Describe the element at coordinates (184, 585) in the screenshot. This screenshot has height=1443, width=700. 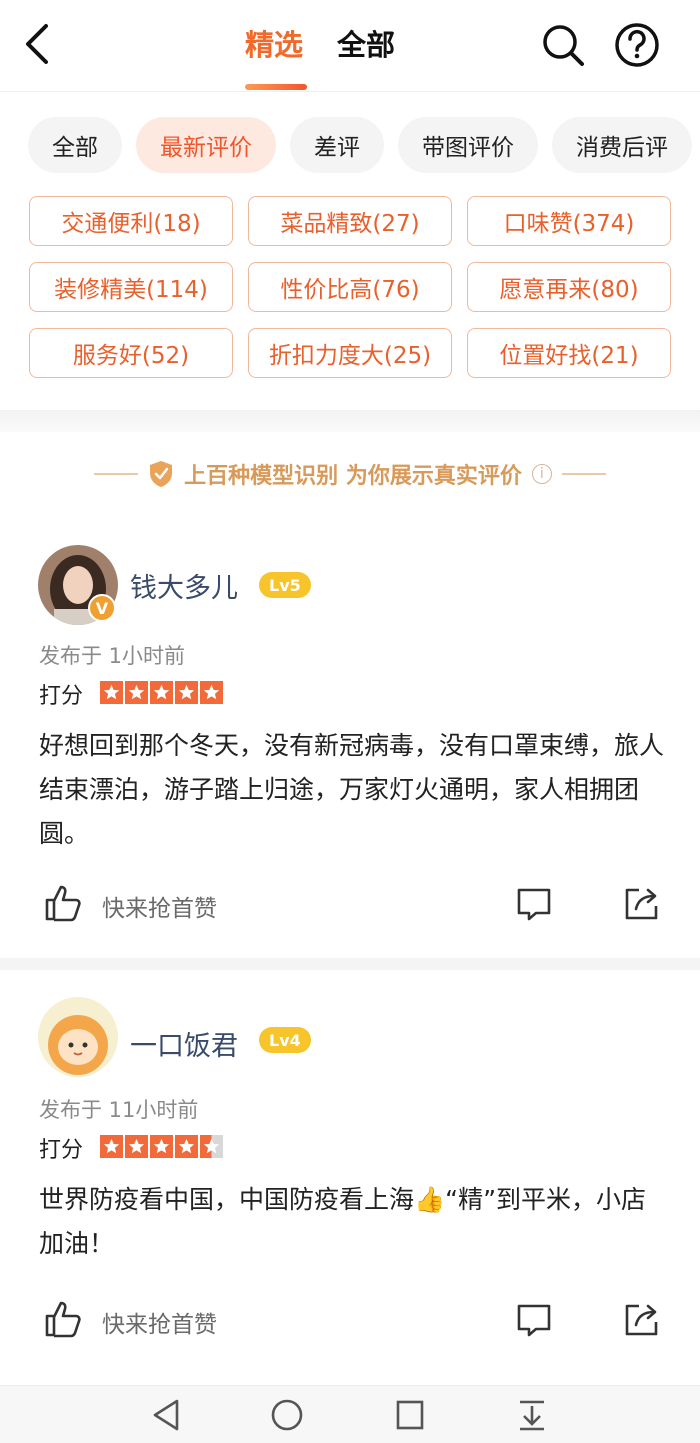
I see `username: 钱大多儿` at that location.